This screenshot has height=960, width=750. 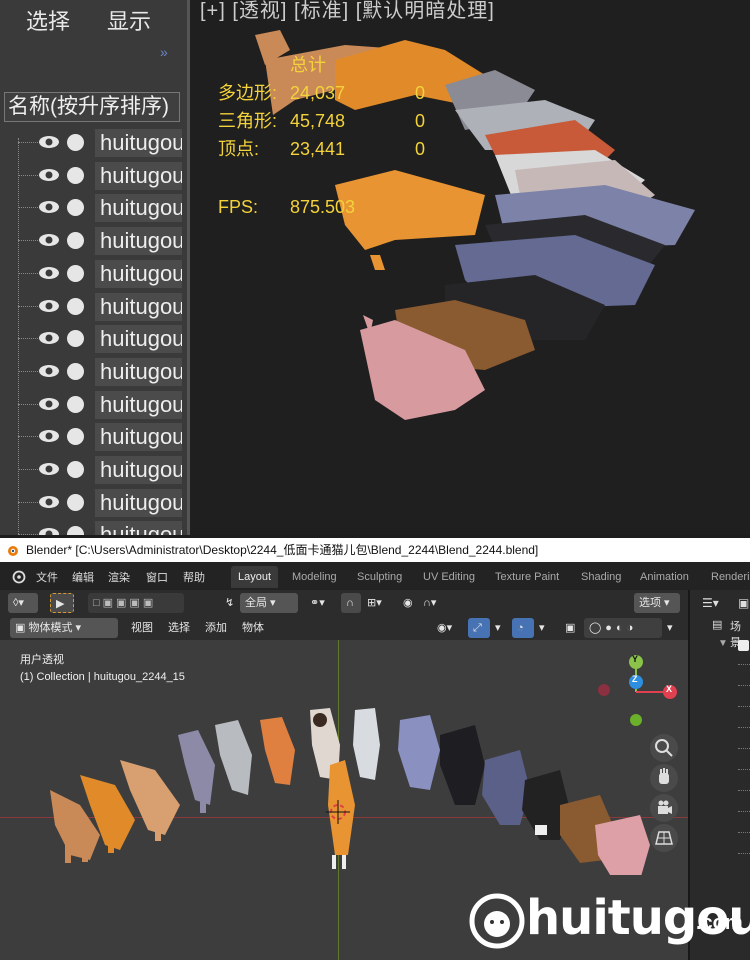 I want to click on outliner-menu-display: 显示, so click(x=129, y=20).